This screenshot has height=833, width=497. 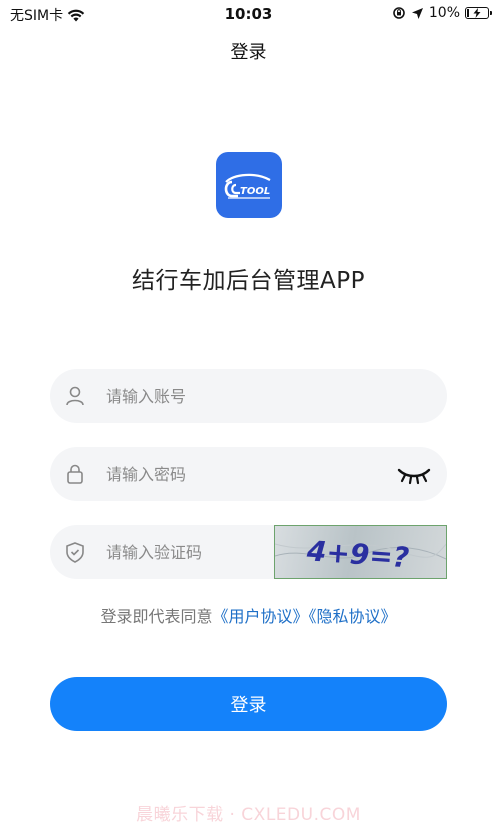 What do you see at coordinates (248, 52) in the screenshot?
I see `page-title: 登录` at bounding box center [248, 52].